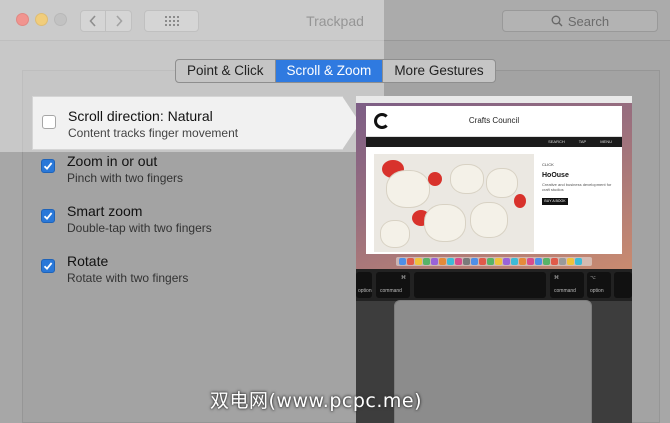 The width and height of the screenshot is (670, 423). Describe the element at coordinates (364, 285) in the screenshot. I see `preview-key: option` at that location.